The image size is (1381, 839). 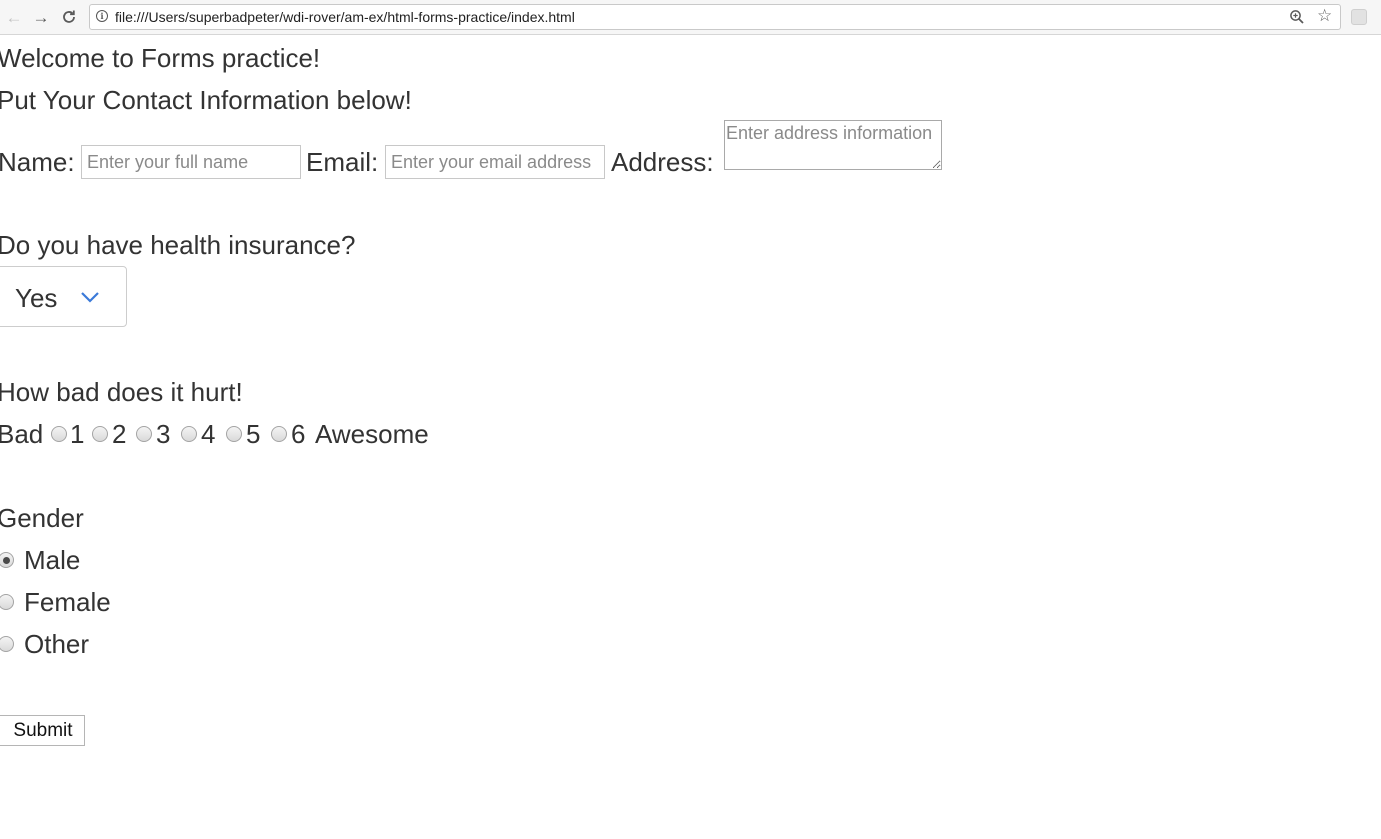 I want to click on chevron-down-icon, so click(x=90, y=297).